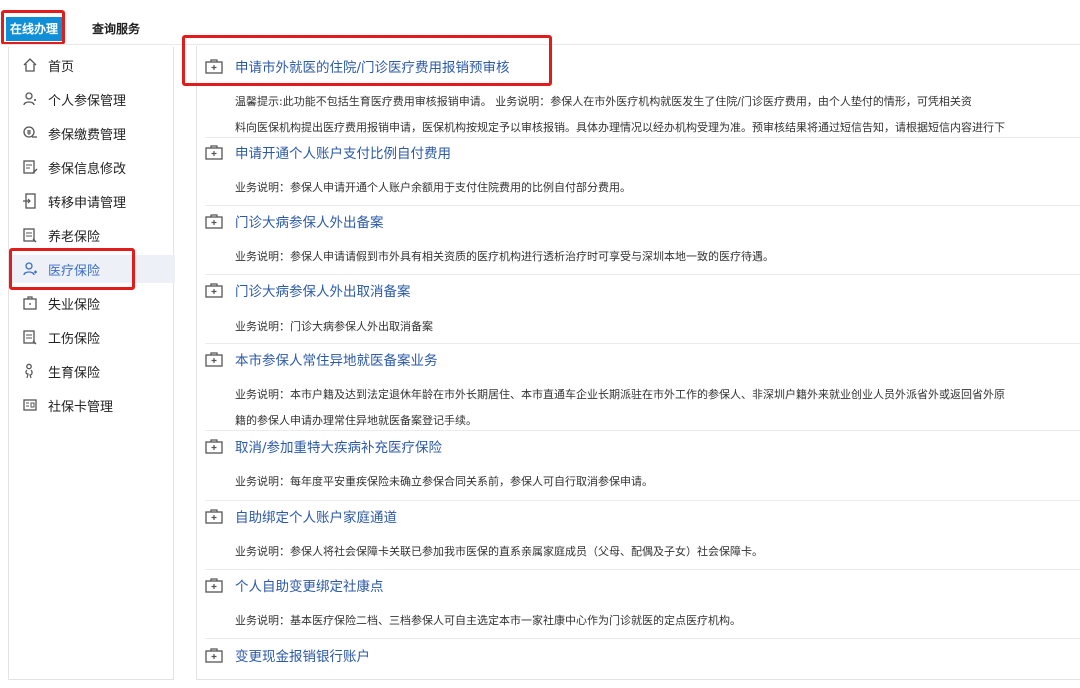 The image size is (1080, 688). I want to click on sidebar-item-label: 社保卡管理, so click(81, 407).